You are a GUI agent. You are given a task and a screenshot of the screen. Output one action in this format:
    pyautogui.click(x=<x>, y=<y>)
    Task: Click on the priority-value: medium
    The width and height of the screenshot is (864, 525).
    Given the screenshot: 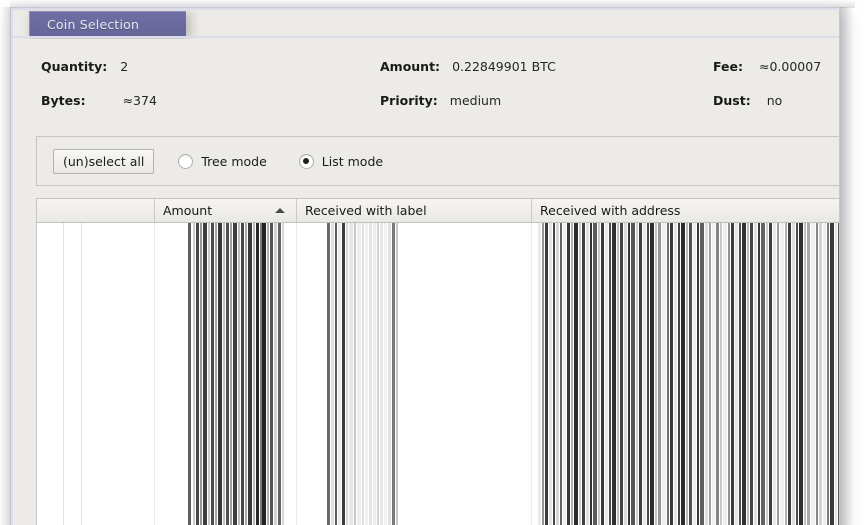 What is the action you would take?
    pyautogui.click(x=475, y=100)
    